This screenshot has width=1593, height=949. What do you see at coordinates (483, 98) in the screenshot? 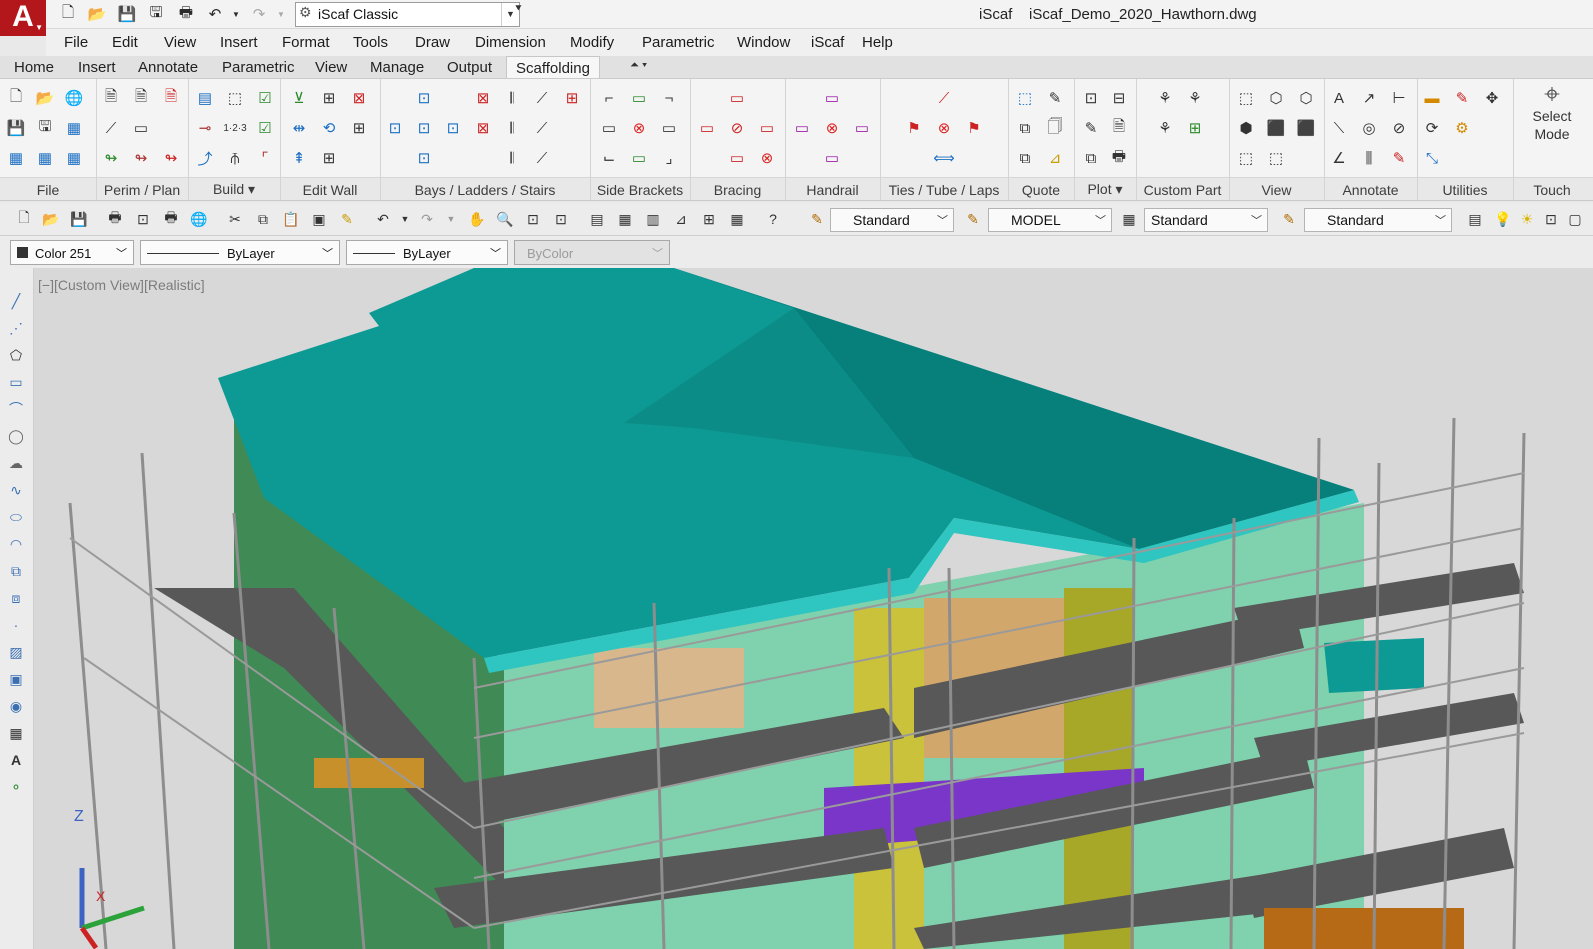
I see `bay-delete-icon: ⊠` at bounding box center [483, 98].